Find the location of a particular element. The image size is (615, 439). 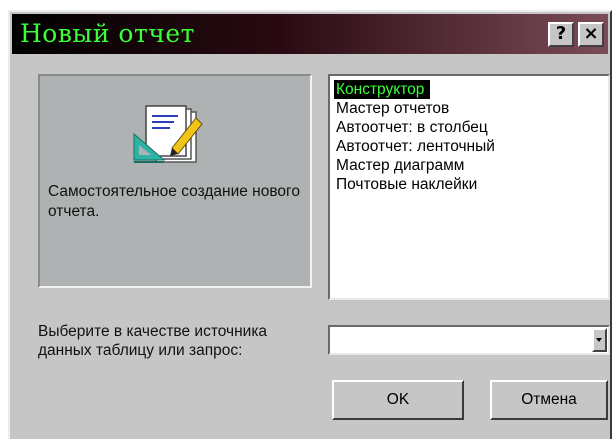

data-source-combobox is located at coordinates (469, 340).